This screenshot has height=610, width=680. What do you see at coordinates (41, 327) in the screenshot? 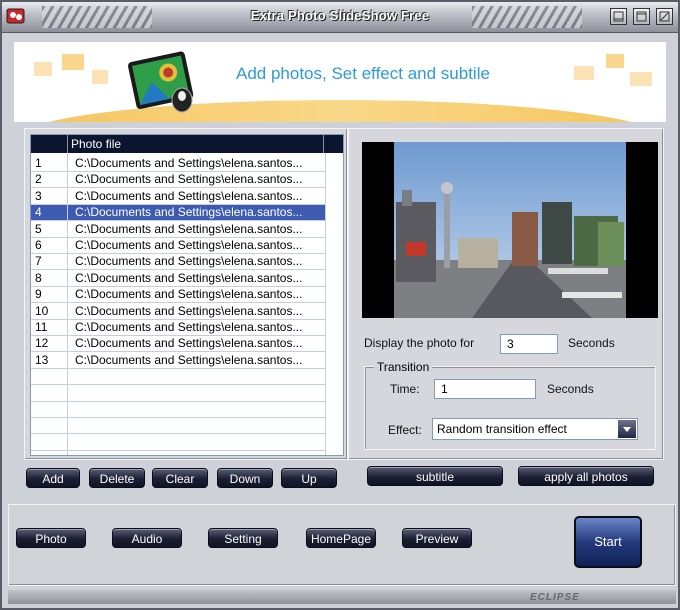
I see `row-number: 11` at bounding box center [41, 327].